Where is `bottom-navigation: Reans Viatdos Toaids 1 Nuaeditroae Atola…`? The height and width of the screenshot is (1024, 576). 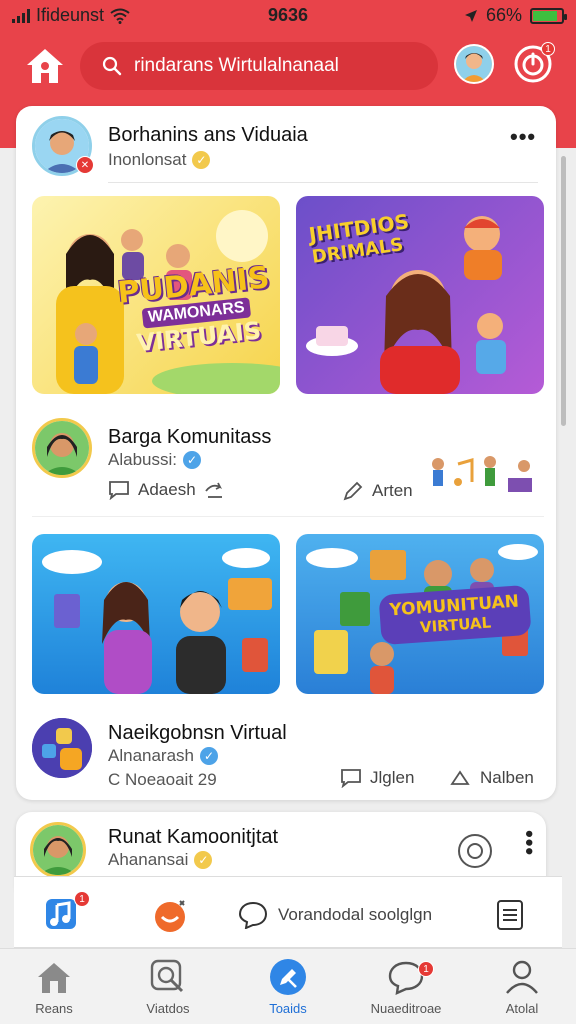 bottom-navigation: Reans Viatdos Toaids 1 Nuaeditroae Atola… is located at coordinates (288, 986).